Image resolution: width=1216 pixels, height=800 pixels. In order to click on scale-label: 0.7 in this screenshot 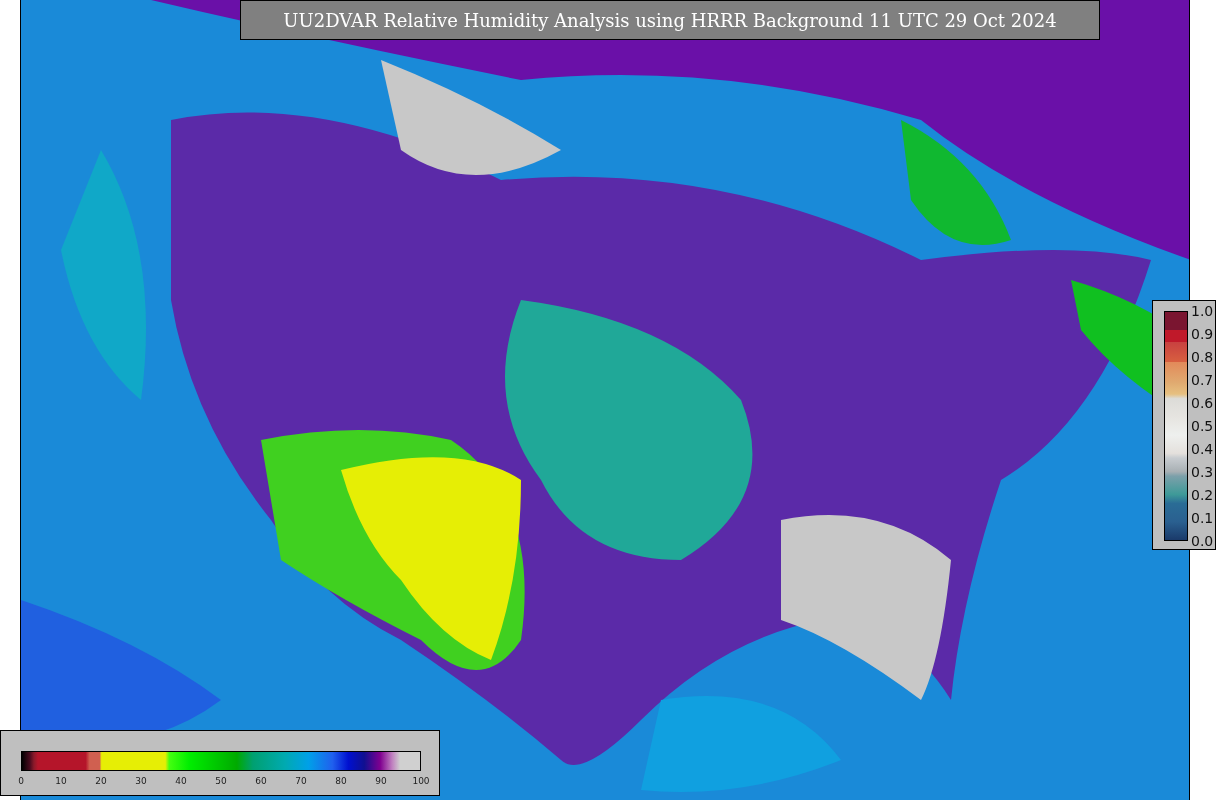, I will do `click(1202, 380)`.